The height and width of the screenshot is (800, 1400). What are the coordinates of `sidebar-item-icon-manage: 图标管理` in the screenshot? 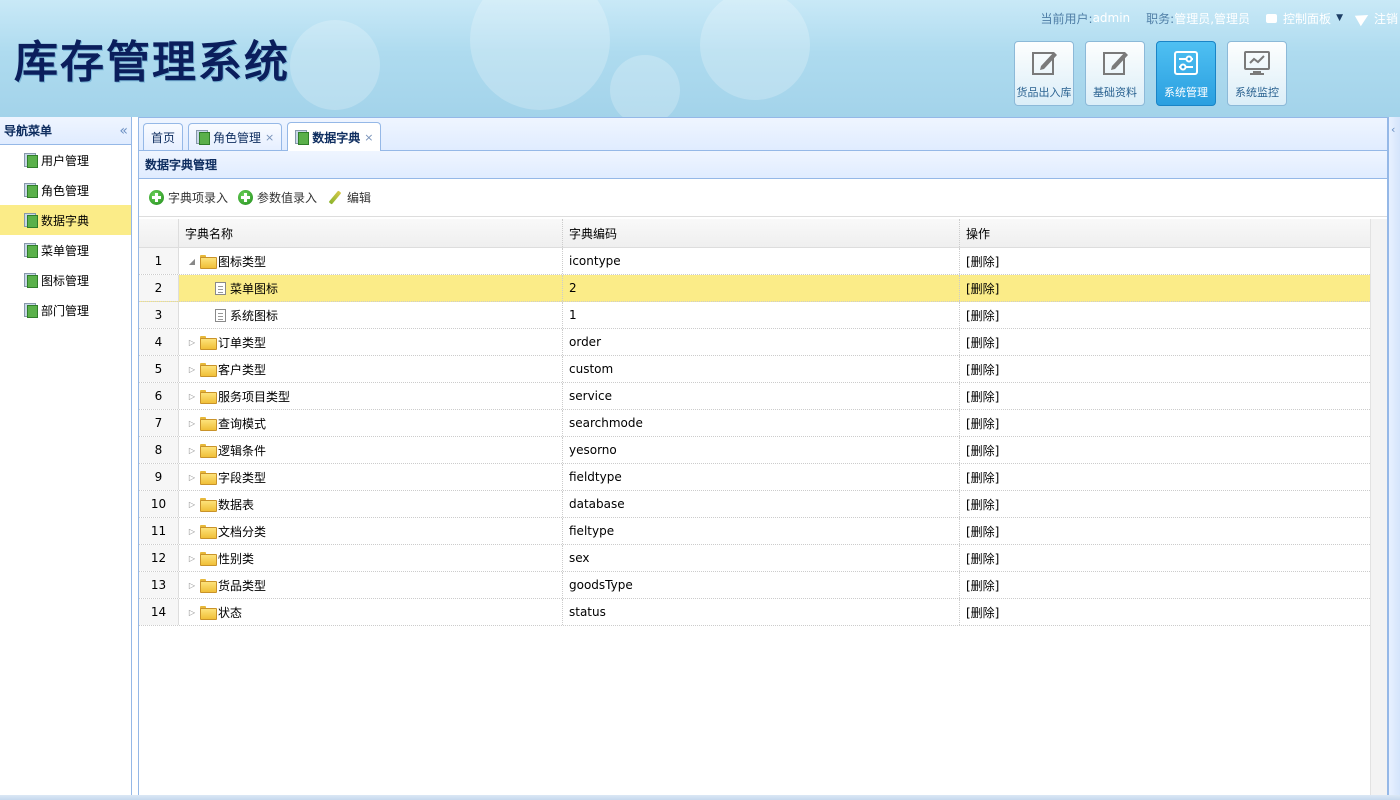 It's located at (65, 280).